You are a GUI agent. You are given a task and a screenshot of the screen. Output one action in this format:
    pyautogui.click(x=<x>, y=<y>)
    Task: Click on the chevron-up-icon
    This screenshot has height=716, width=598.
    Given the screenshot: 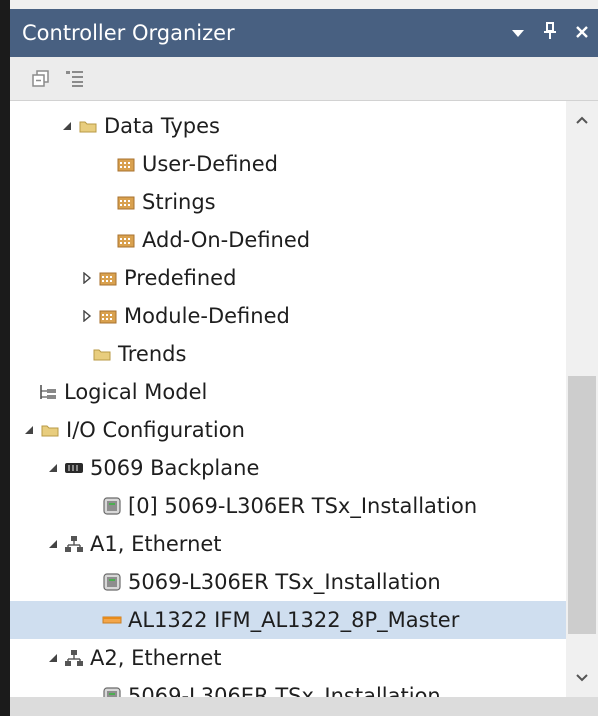 What is the action you would take?
    pyautogui.click(x=582, y=120)
    